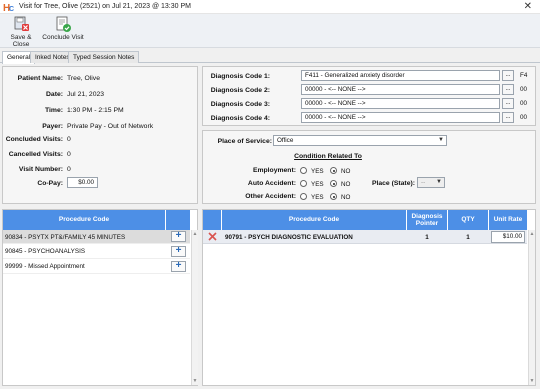 The height and width of the screenshot is (389, 540). Describe the element at coordinates (431, 182) in the screenshot. I see `place-state-select: -- ▼` at that location.